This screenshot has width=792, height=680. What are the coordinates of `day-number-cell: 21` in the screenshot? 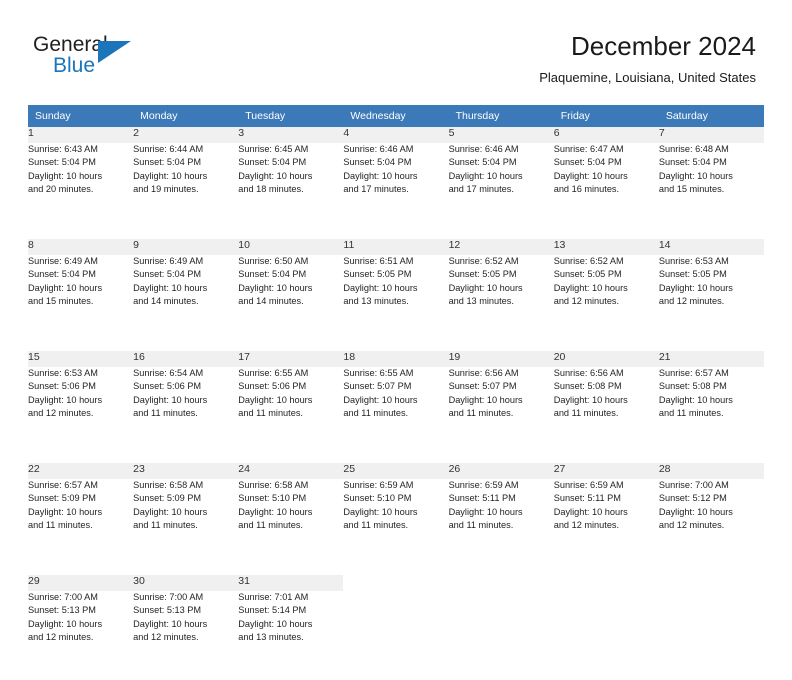 It's located at (711, 359).